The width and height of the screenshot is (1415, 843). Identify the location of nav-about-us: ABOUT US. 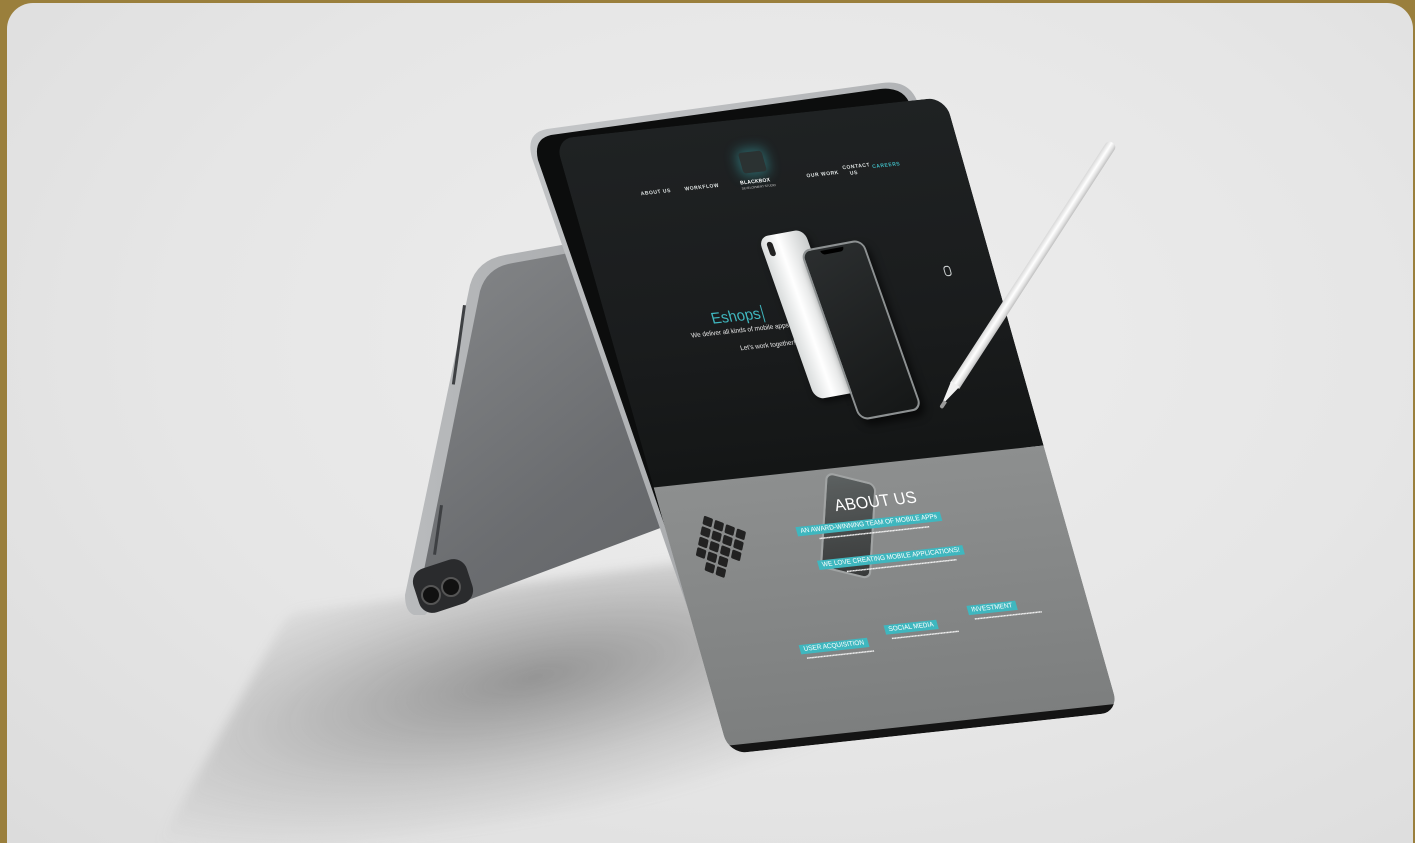
(656, 192).